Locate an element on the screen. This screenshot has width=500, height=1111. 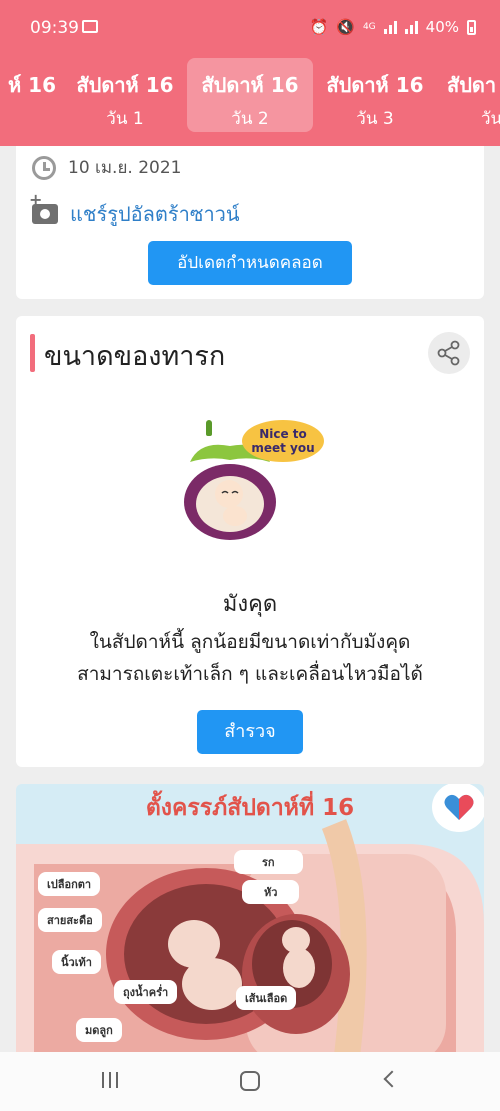
due-date-row: 10 เม.ย. 2021 is located at coordinates (107, 167).